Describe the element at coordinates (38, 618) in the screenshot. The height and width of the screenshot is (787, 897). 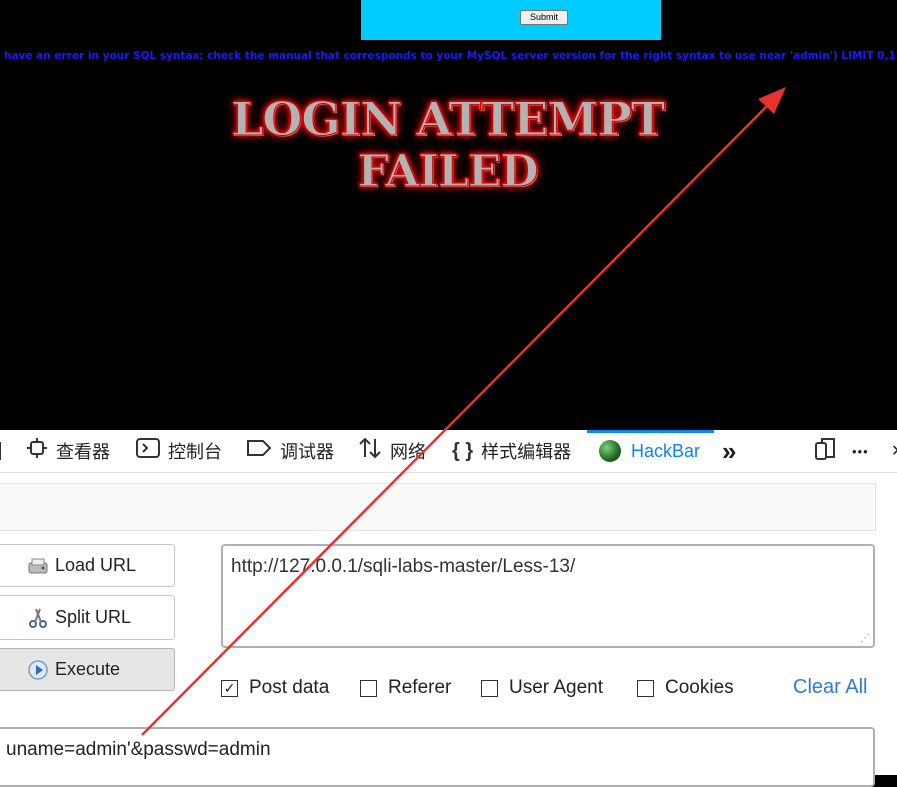
I see `scissors-icon` at that location.